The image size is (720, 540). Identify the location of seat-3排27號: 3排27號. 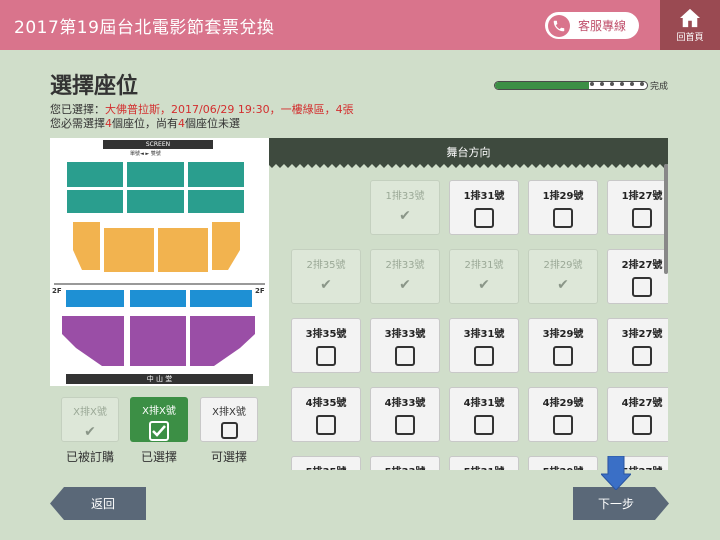
(637, 345).